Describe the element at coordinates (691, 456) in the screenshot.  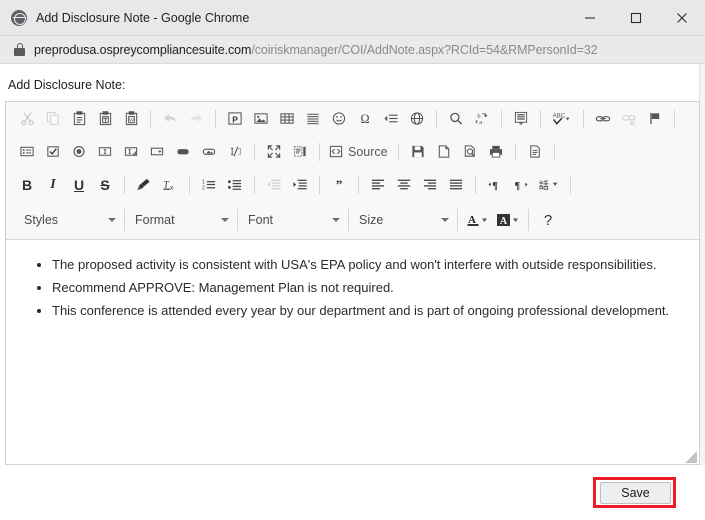
I see `resize-grip-icon` at that location.